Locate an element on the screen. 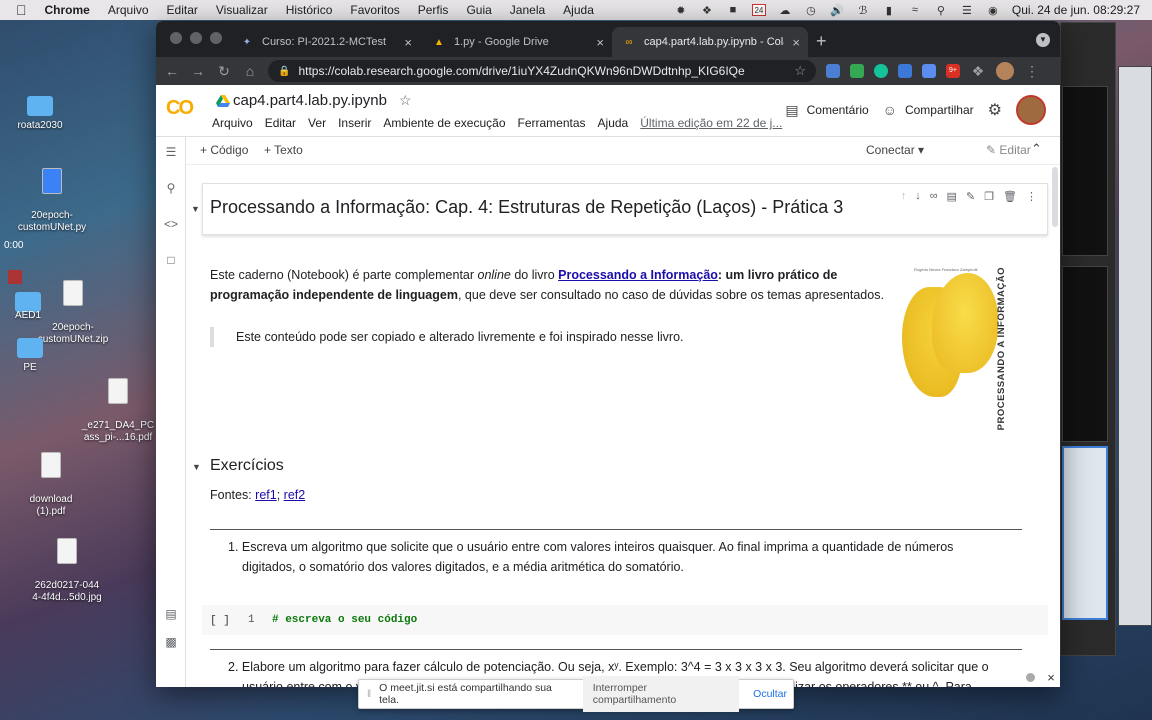 This screenshot has width=1152, height=720. user-avatar is located at coordinates (1031, 110).